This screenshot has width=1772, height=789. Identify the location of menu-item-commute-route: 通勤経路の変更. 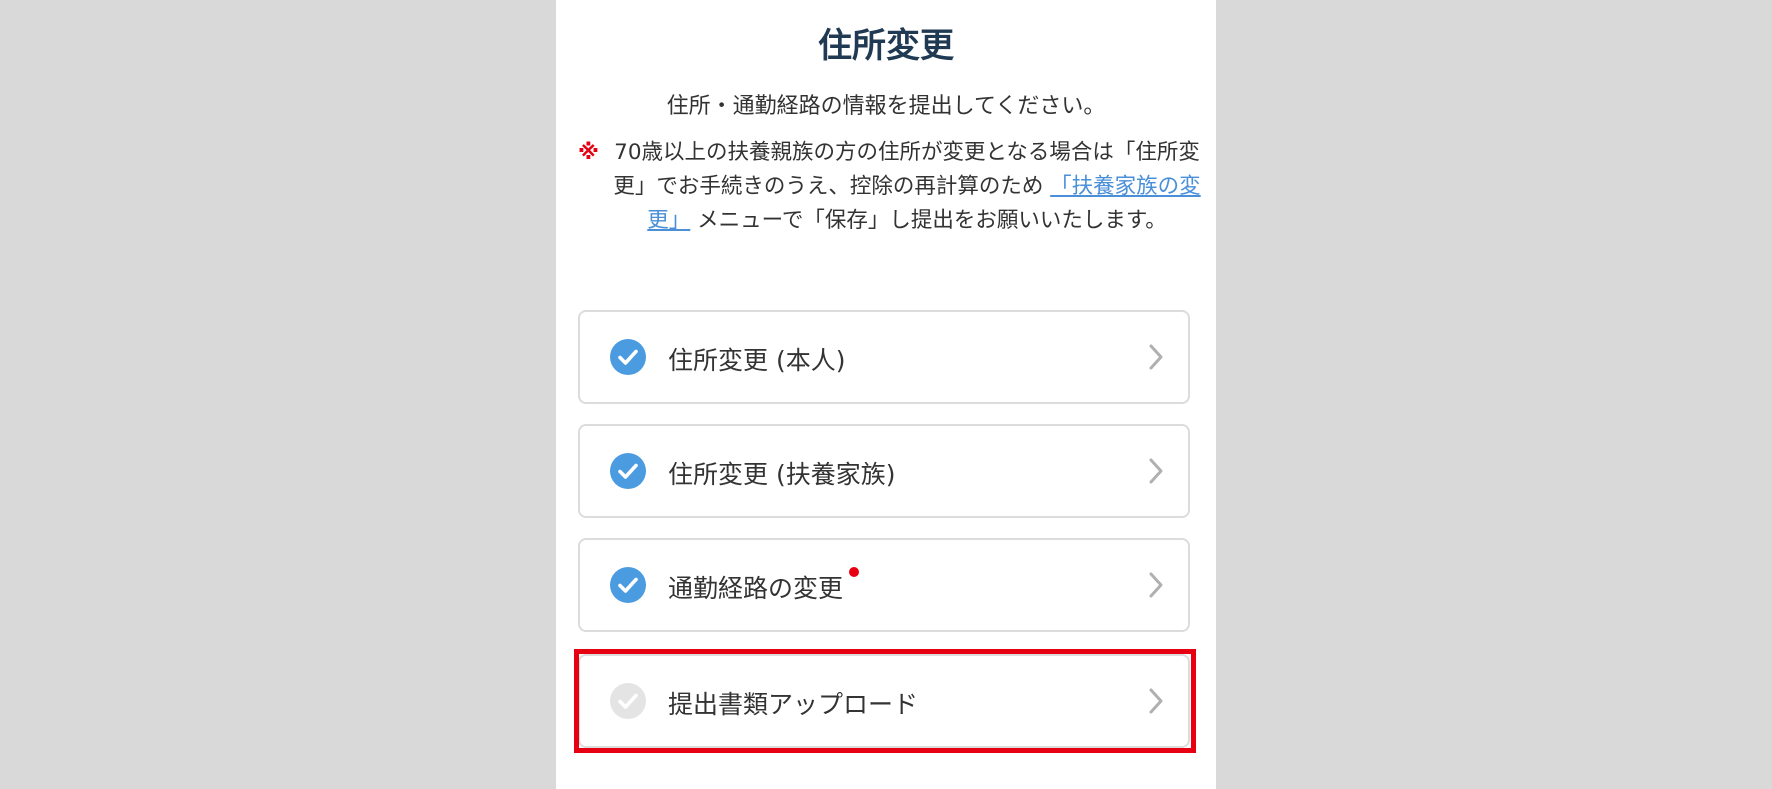
(884, 585).